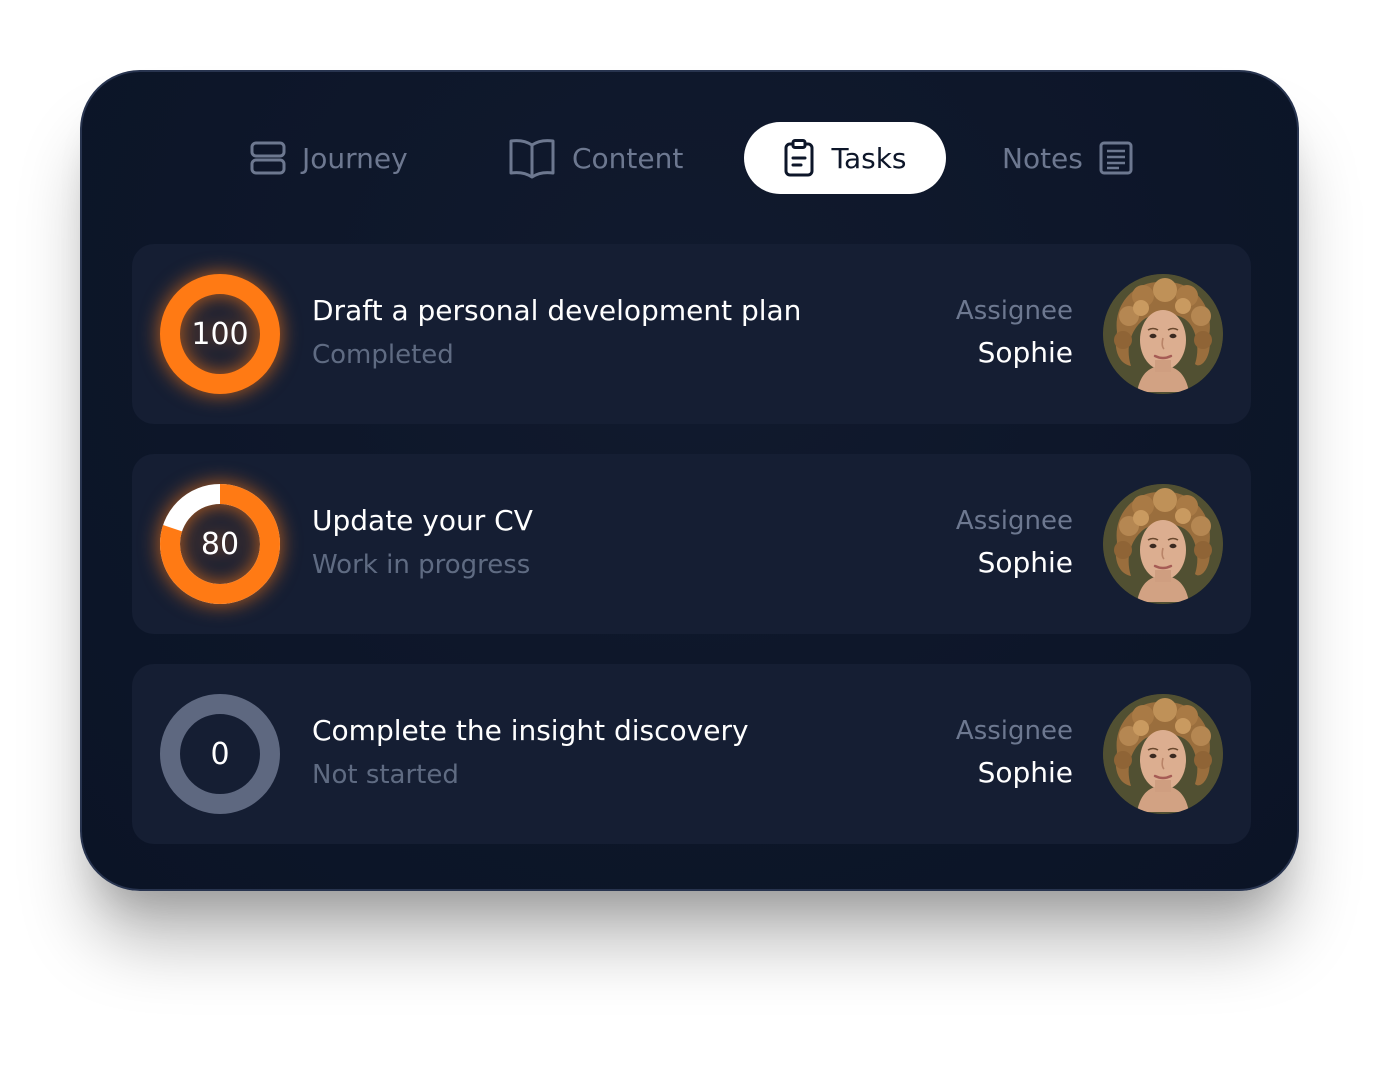 The width and height of the screenshot is (1380, 1072). Describe the element at coordinates (530, 730) in the screenshot. I see `task-title: Complete the insight discovery` at that location.